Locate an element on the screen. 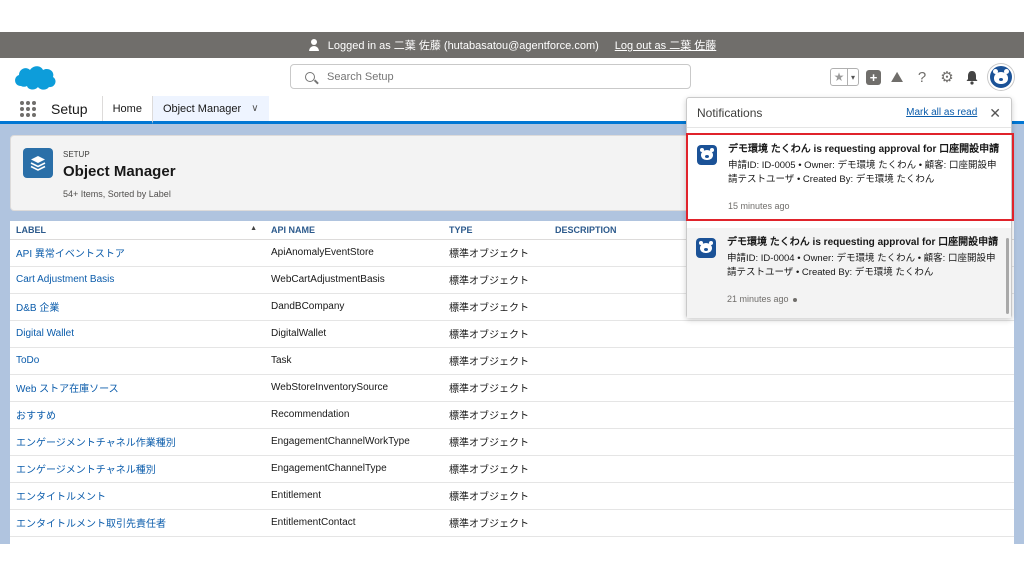  table-row: ToDo Task 標準オブジェクト is located at coordinates (512, 361).